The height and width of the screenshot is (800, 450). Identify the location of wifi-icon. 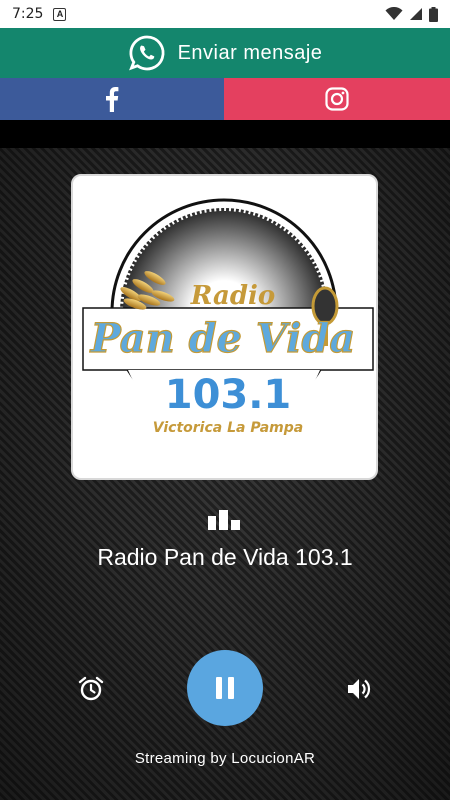
(394, 13).